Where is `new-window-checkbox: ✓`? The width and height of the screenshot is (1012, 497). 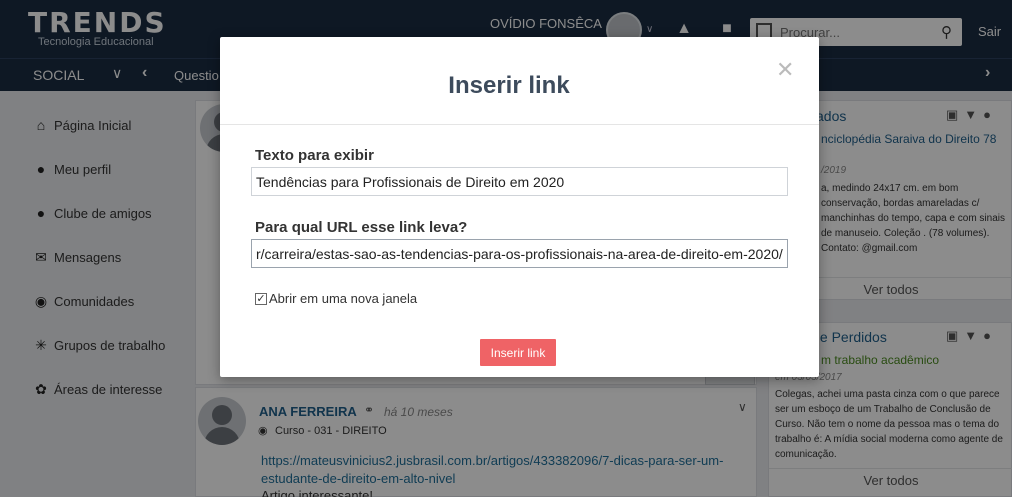 new-window-checkbox: ✓ is located at coordinates (261, 298).